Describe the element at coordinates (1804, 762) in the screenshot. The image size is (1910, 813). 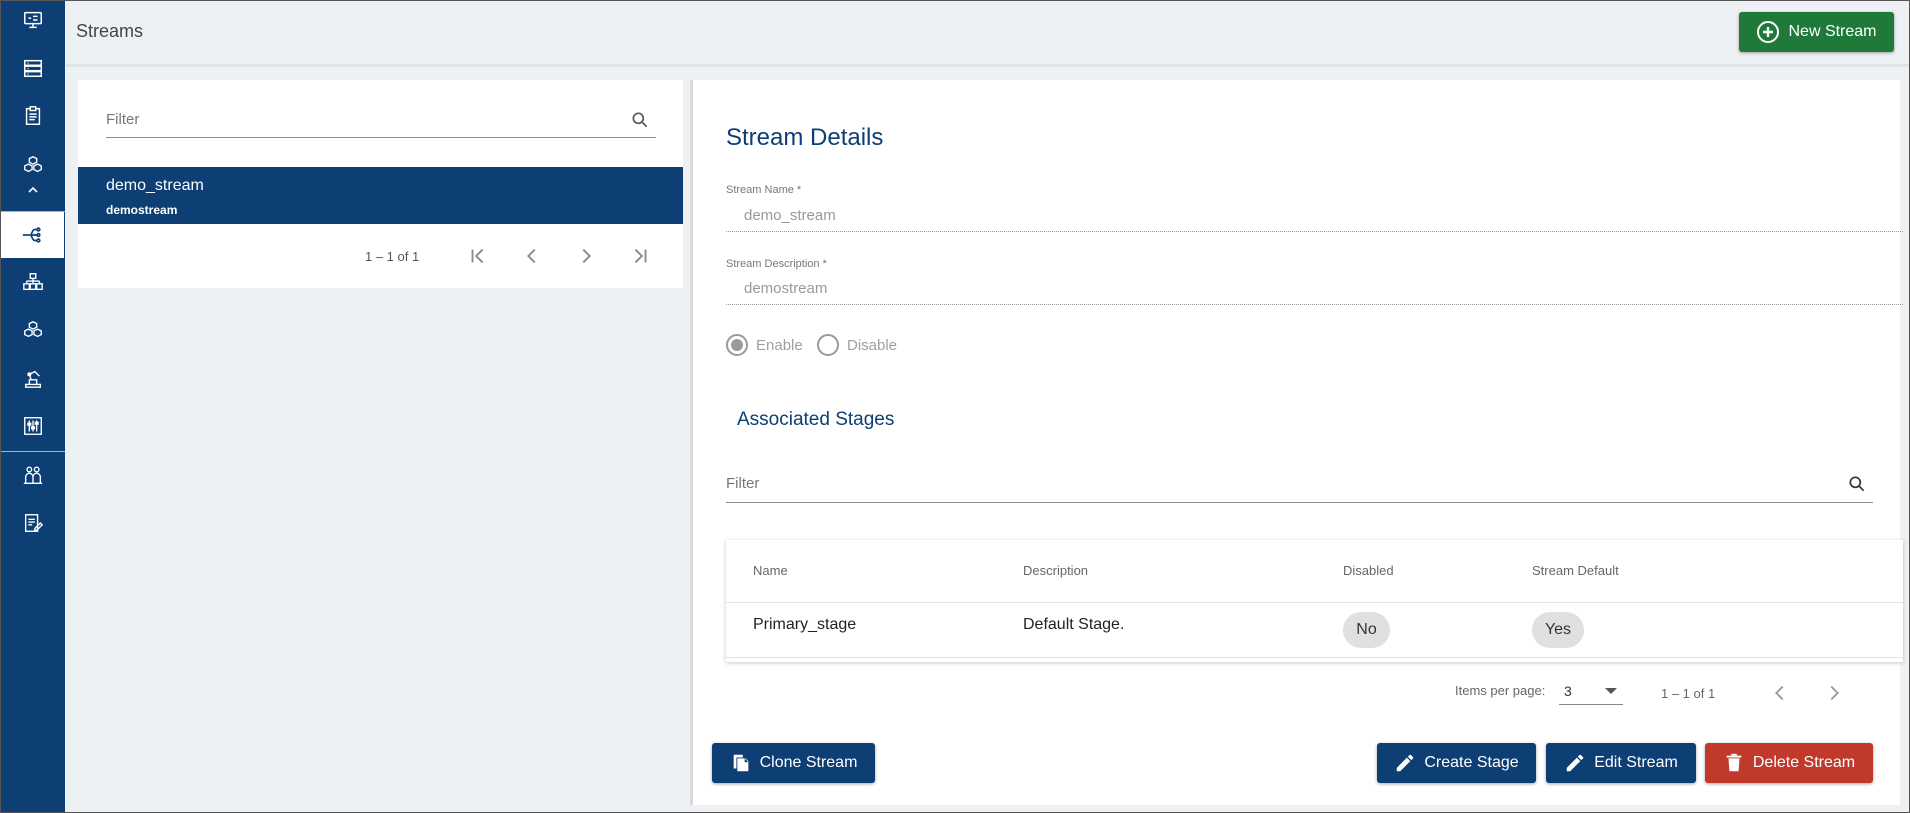
I see `delete-stream-label: Delete Stream` at that location.